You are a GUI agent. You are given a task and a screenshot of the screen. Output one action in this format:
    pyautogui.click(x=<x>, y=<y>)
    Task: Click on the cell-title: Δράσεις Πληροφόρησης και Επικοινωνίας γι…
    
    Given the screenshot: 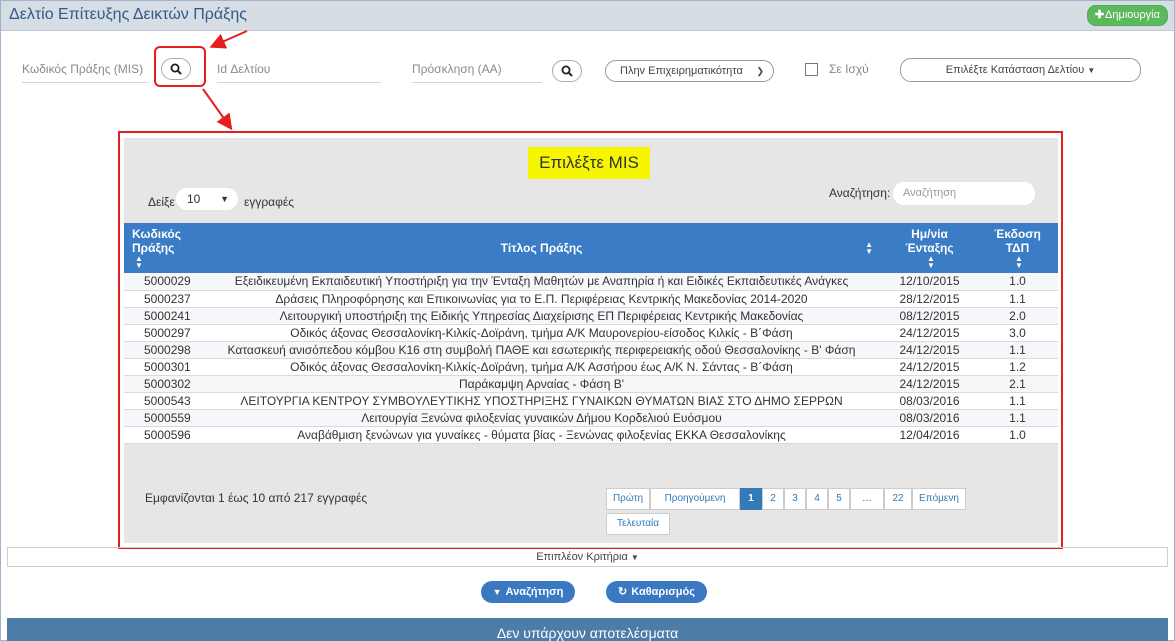 What is the action you would take?
    pyautogui.click(x=541, y=299)
    